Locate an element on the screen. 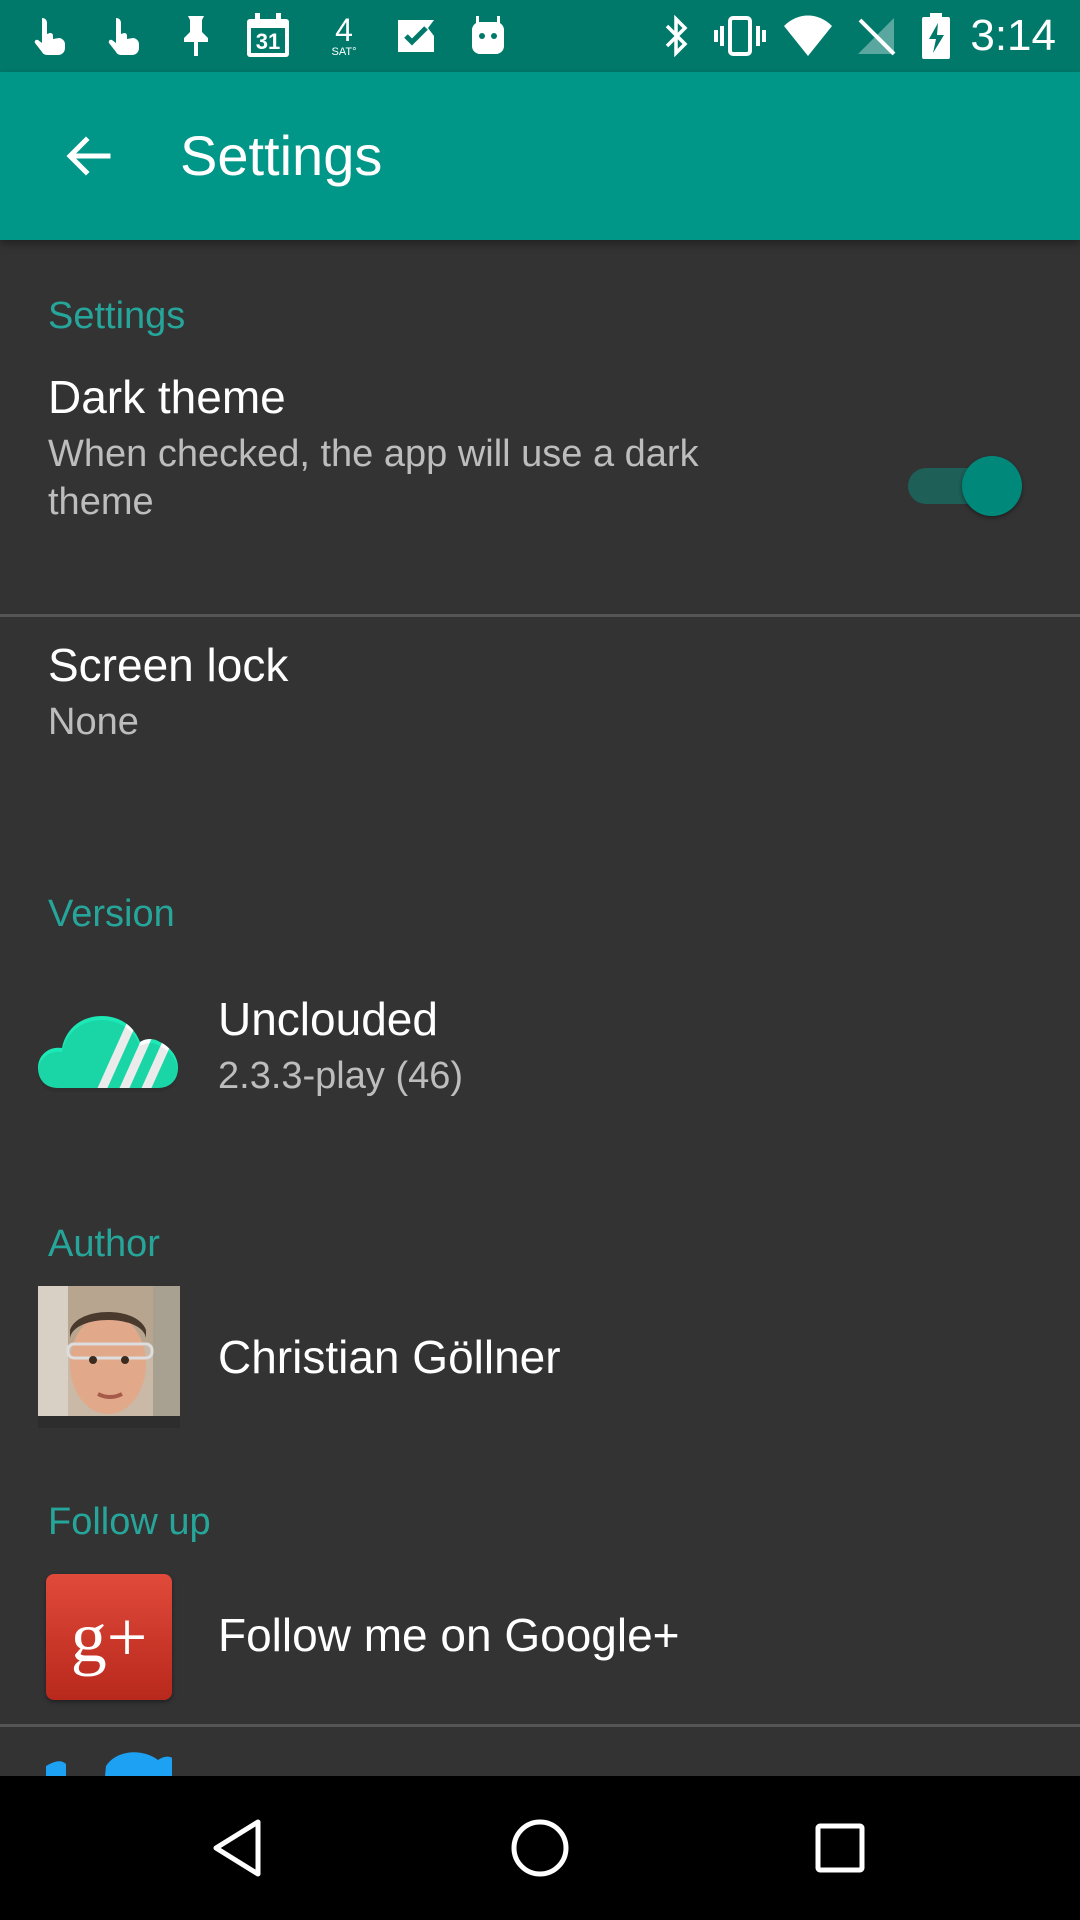 The height and width of the screenshot is (1920, 1080). dark-theme-switch is located at coordinates (965, 483).